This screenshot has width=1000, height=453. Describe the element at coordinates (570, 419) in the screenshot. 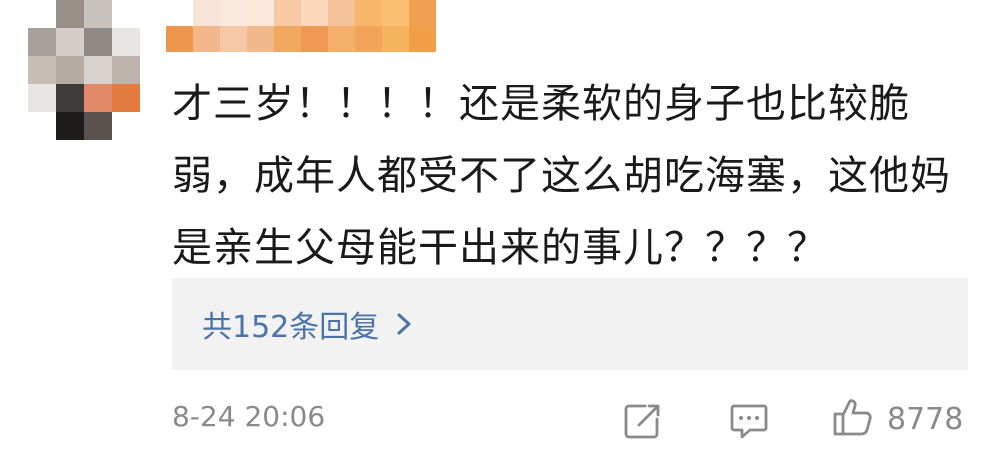

I see `comment-footer: 8-24 20:06 8778` at that location.